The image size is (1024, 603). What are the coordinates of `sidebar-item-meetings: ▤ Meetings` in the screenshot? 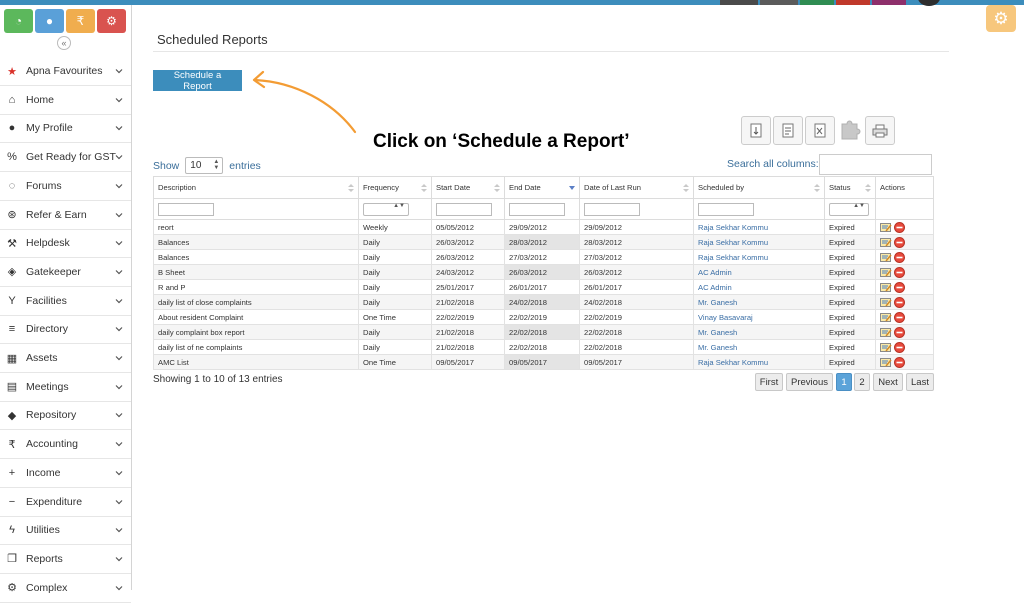 It's located at (65, 387).